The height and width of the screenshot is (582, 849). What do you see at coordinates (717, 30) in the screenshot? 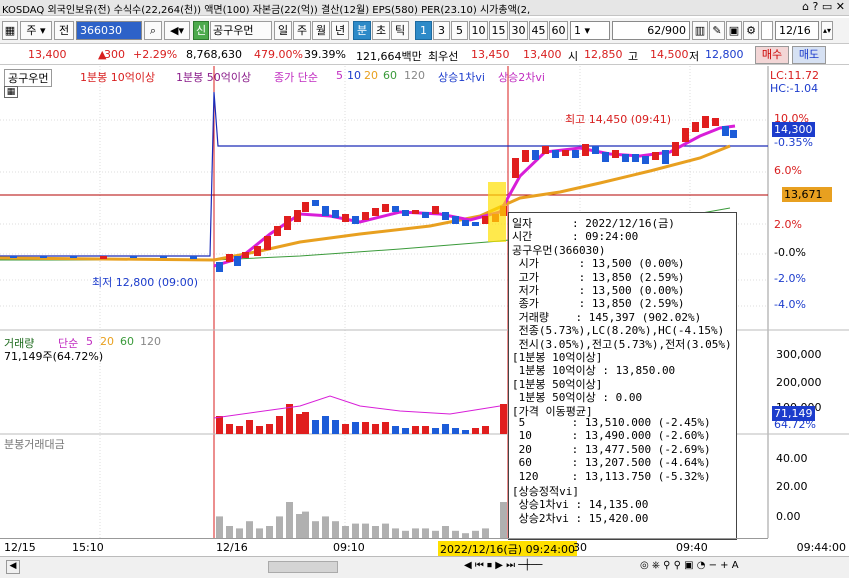
I see `draw-icon: ✎` at bounding box center [717, 30].